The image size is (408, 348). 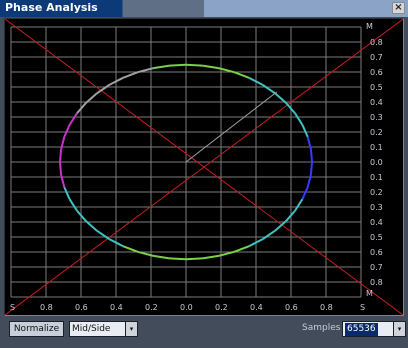 I want to click on control-bar: Normalize Mid/Side ▾ Samples 65536 ▾, so click(x=204, y=333).